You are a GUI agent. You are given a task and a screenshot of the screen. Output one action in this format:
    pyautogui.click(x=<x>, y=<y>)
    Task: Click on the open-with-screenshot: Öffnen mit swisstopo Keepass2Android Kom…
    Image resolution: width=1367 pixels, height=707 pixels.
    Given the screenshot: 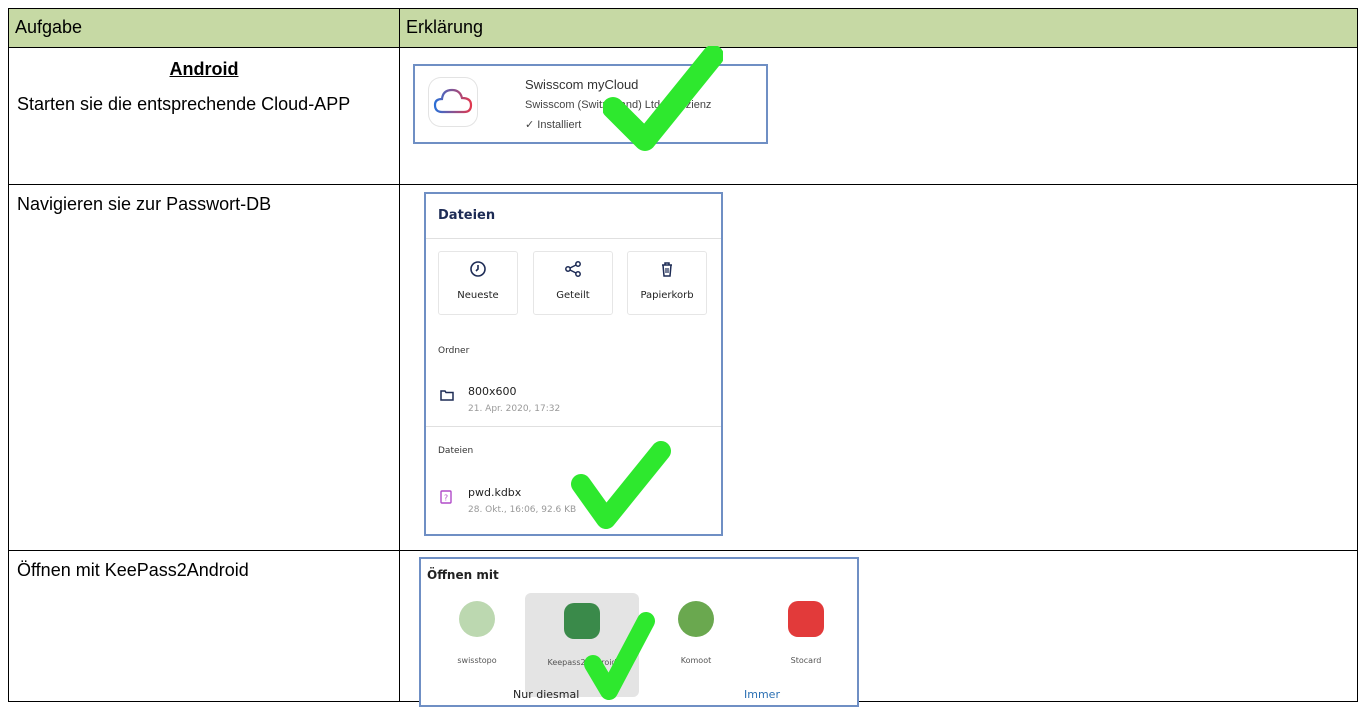 What is the action you would take?
    pyautogui.click(x=639, y=632)
    